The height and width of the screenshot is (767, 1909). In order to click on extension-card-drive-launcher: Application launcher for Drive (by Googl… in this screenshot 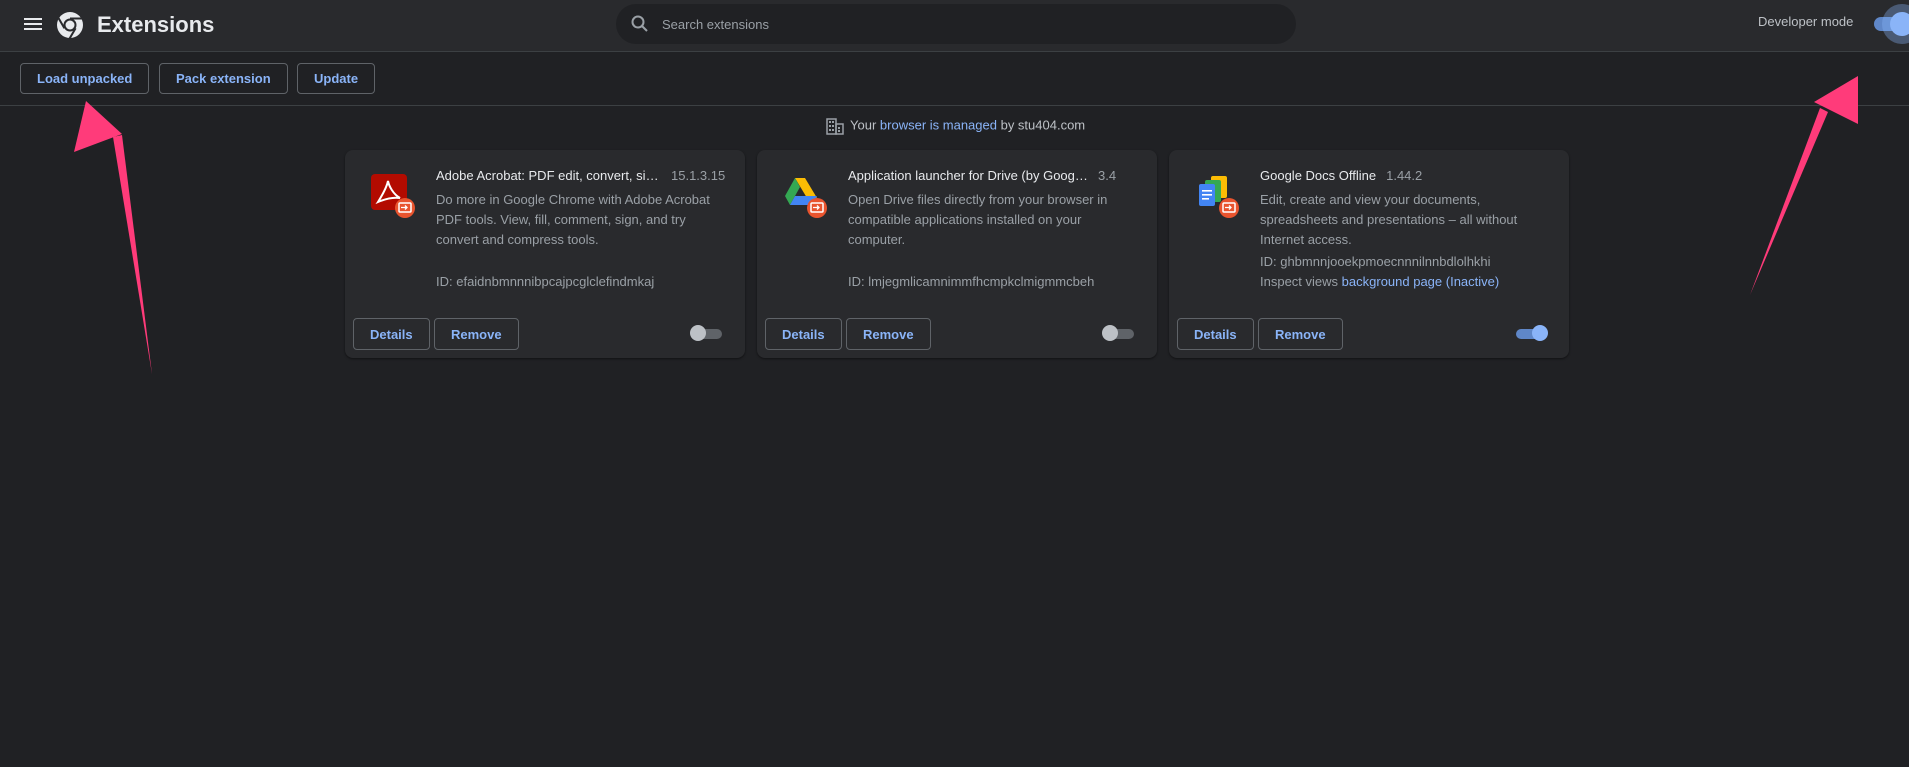, I will do `click(957, 254)`.